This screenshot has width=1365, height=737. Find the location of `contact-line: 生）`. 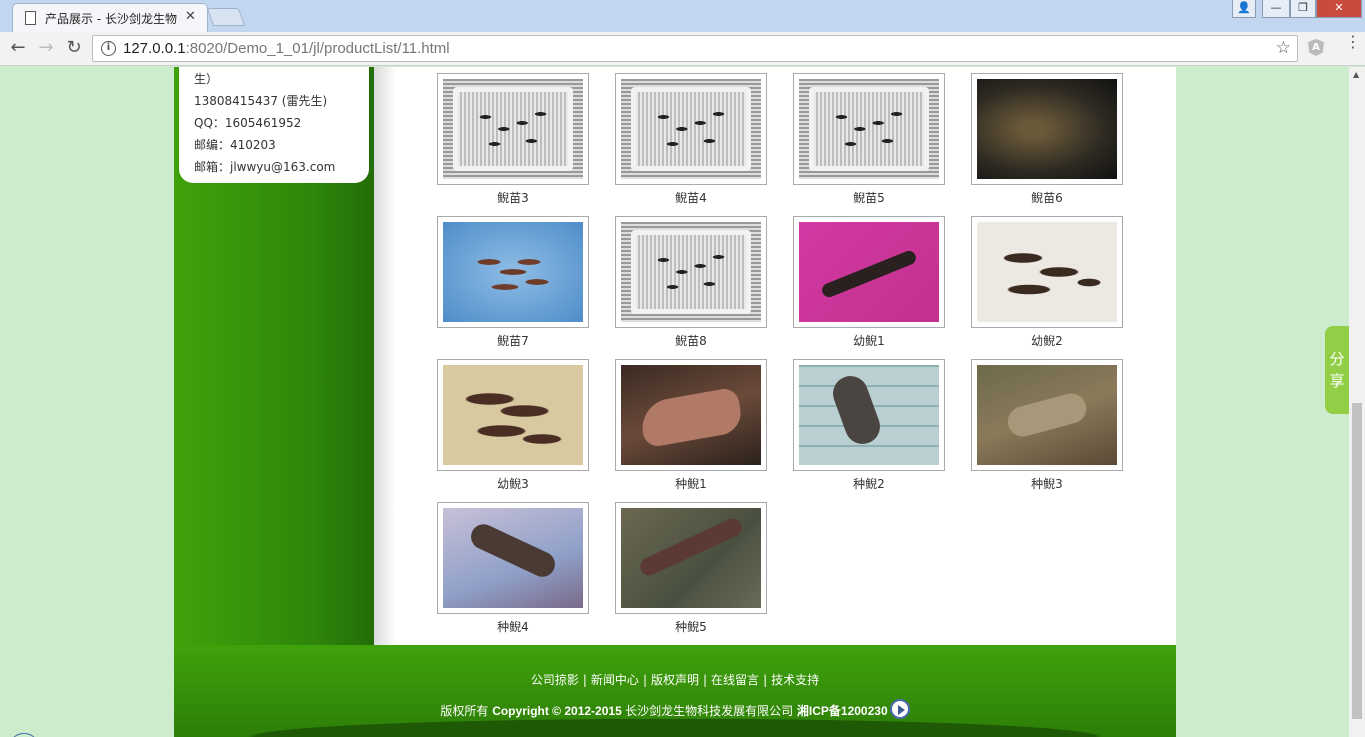

contact-line: 生） is located at coordinates (206, 79).